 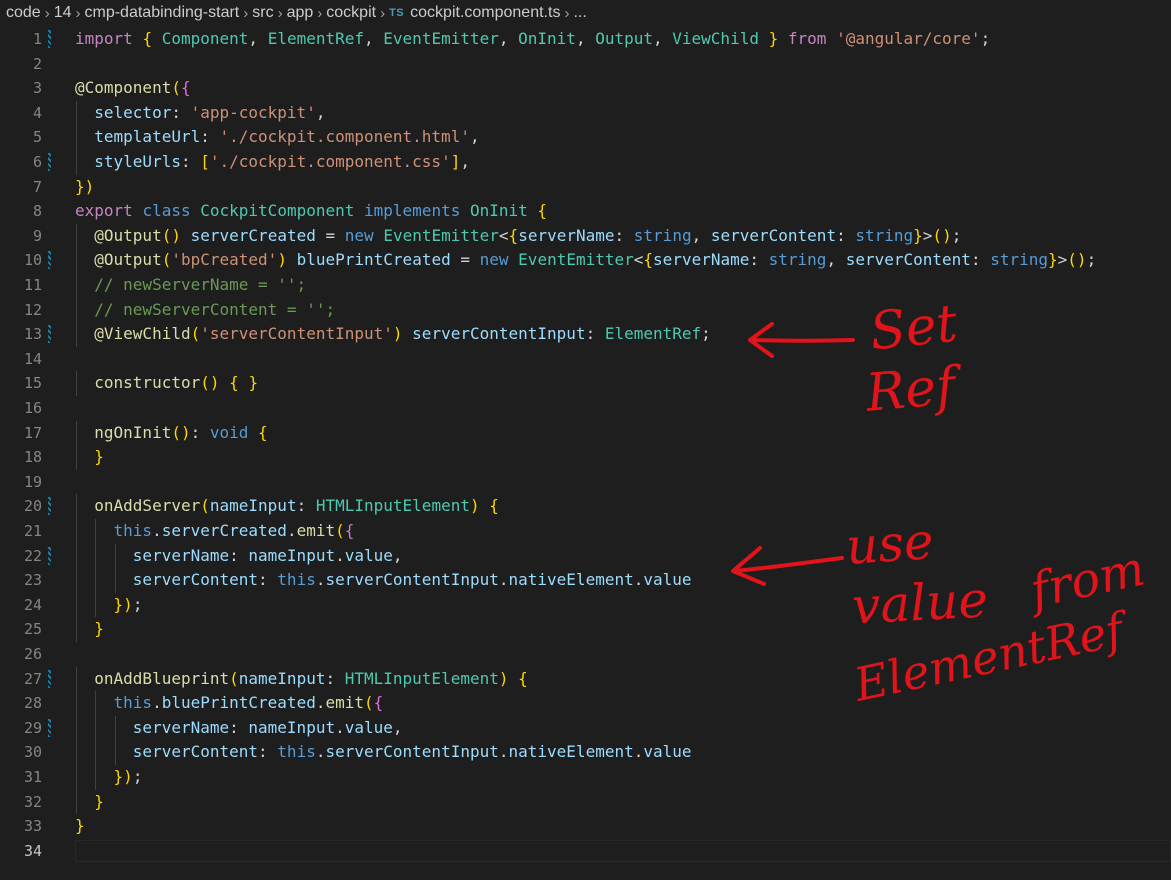 I want to click on line-number: 12, so click(x=21, y=310).